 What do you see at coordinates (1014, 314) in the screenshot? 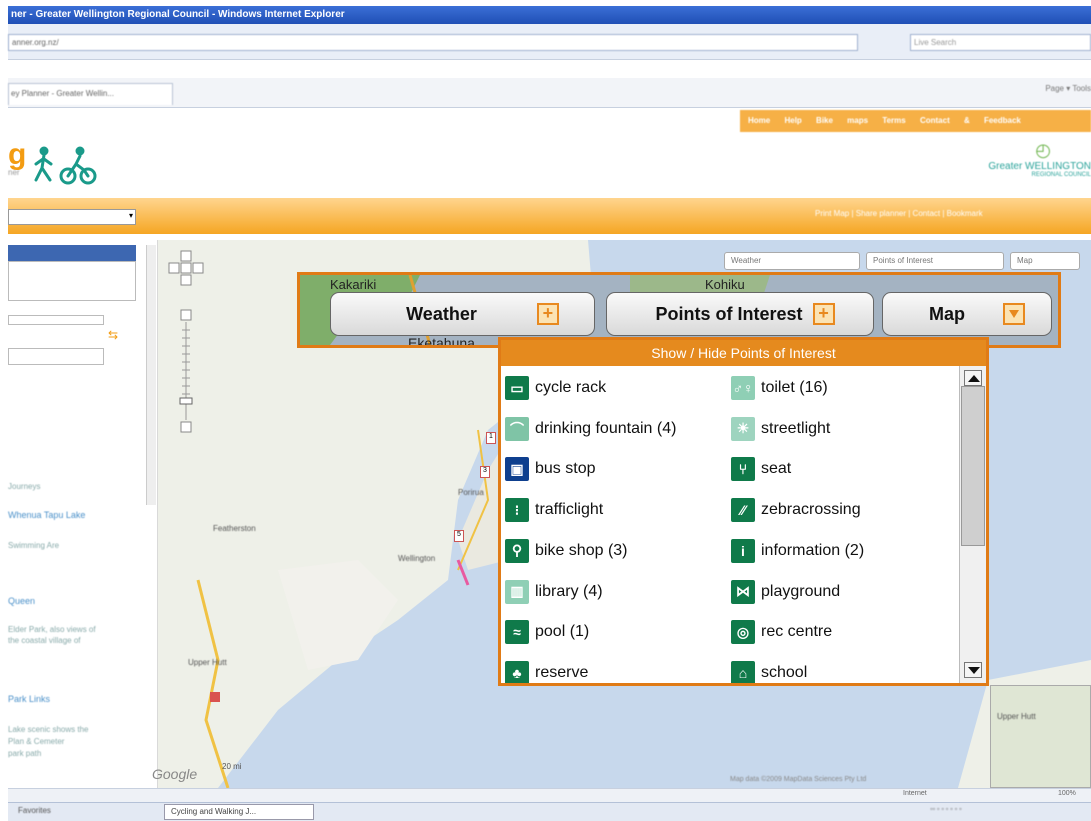
I see `chevron-down-icon` at bounding box center [1014, 314].